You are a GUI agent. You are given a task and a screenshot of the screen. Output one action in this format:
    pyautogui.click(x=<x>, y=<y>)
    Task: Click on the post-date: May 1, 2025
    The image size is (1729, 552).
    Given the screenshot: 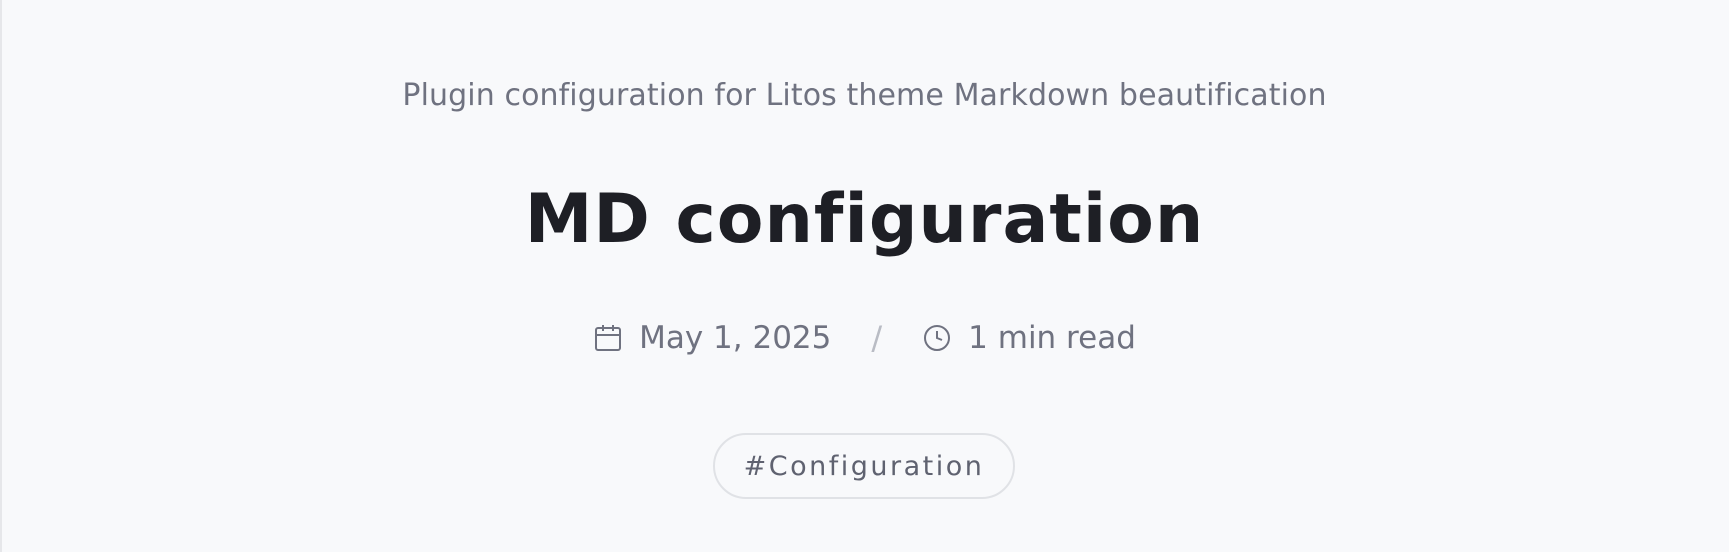 What is the action you would take?
    pyautogui.click(x=712, y=338)
    